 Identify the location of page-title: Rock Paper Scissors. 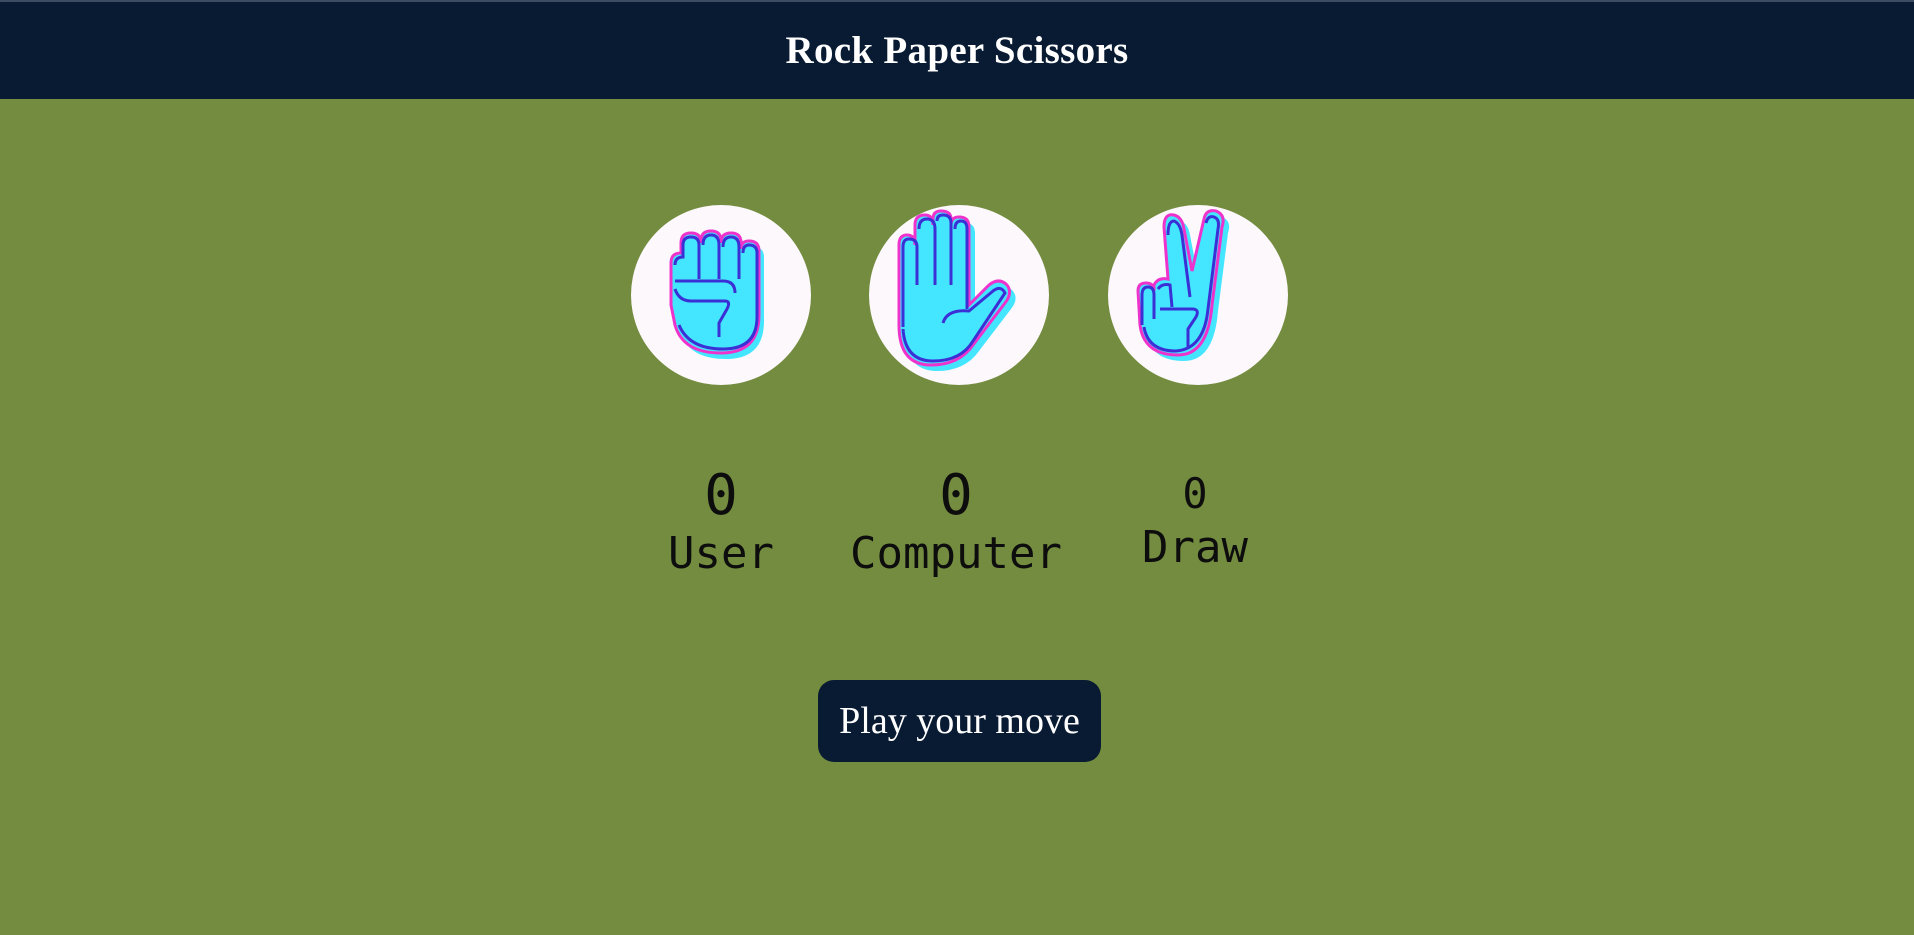
(957, 50).